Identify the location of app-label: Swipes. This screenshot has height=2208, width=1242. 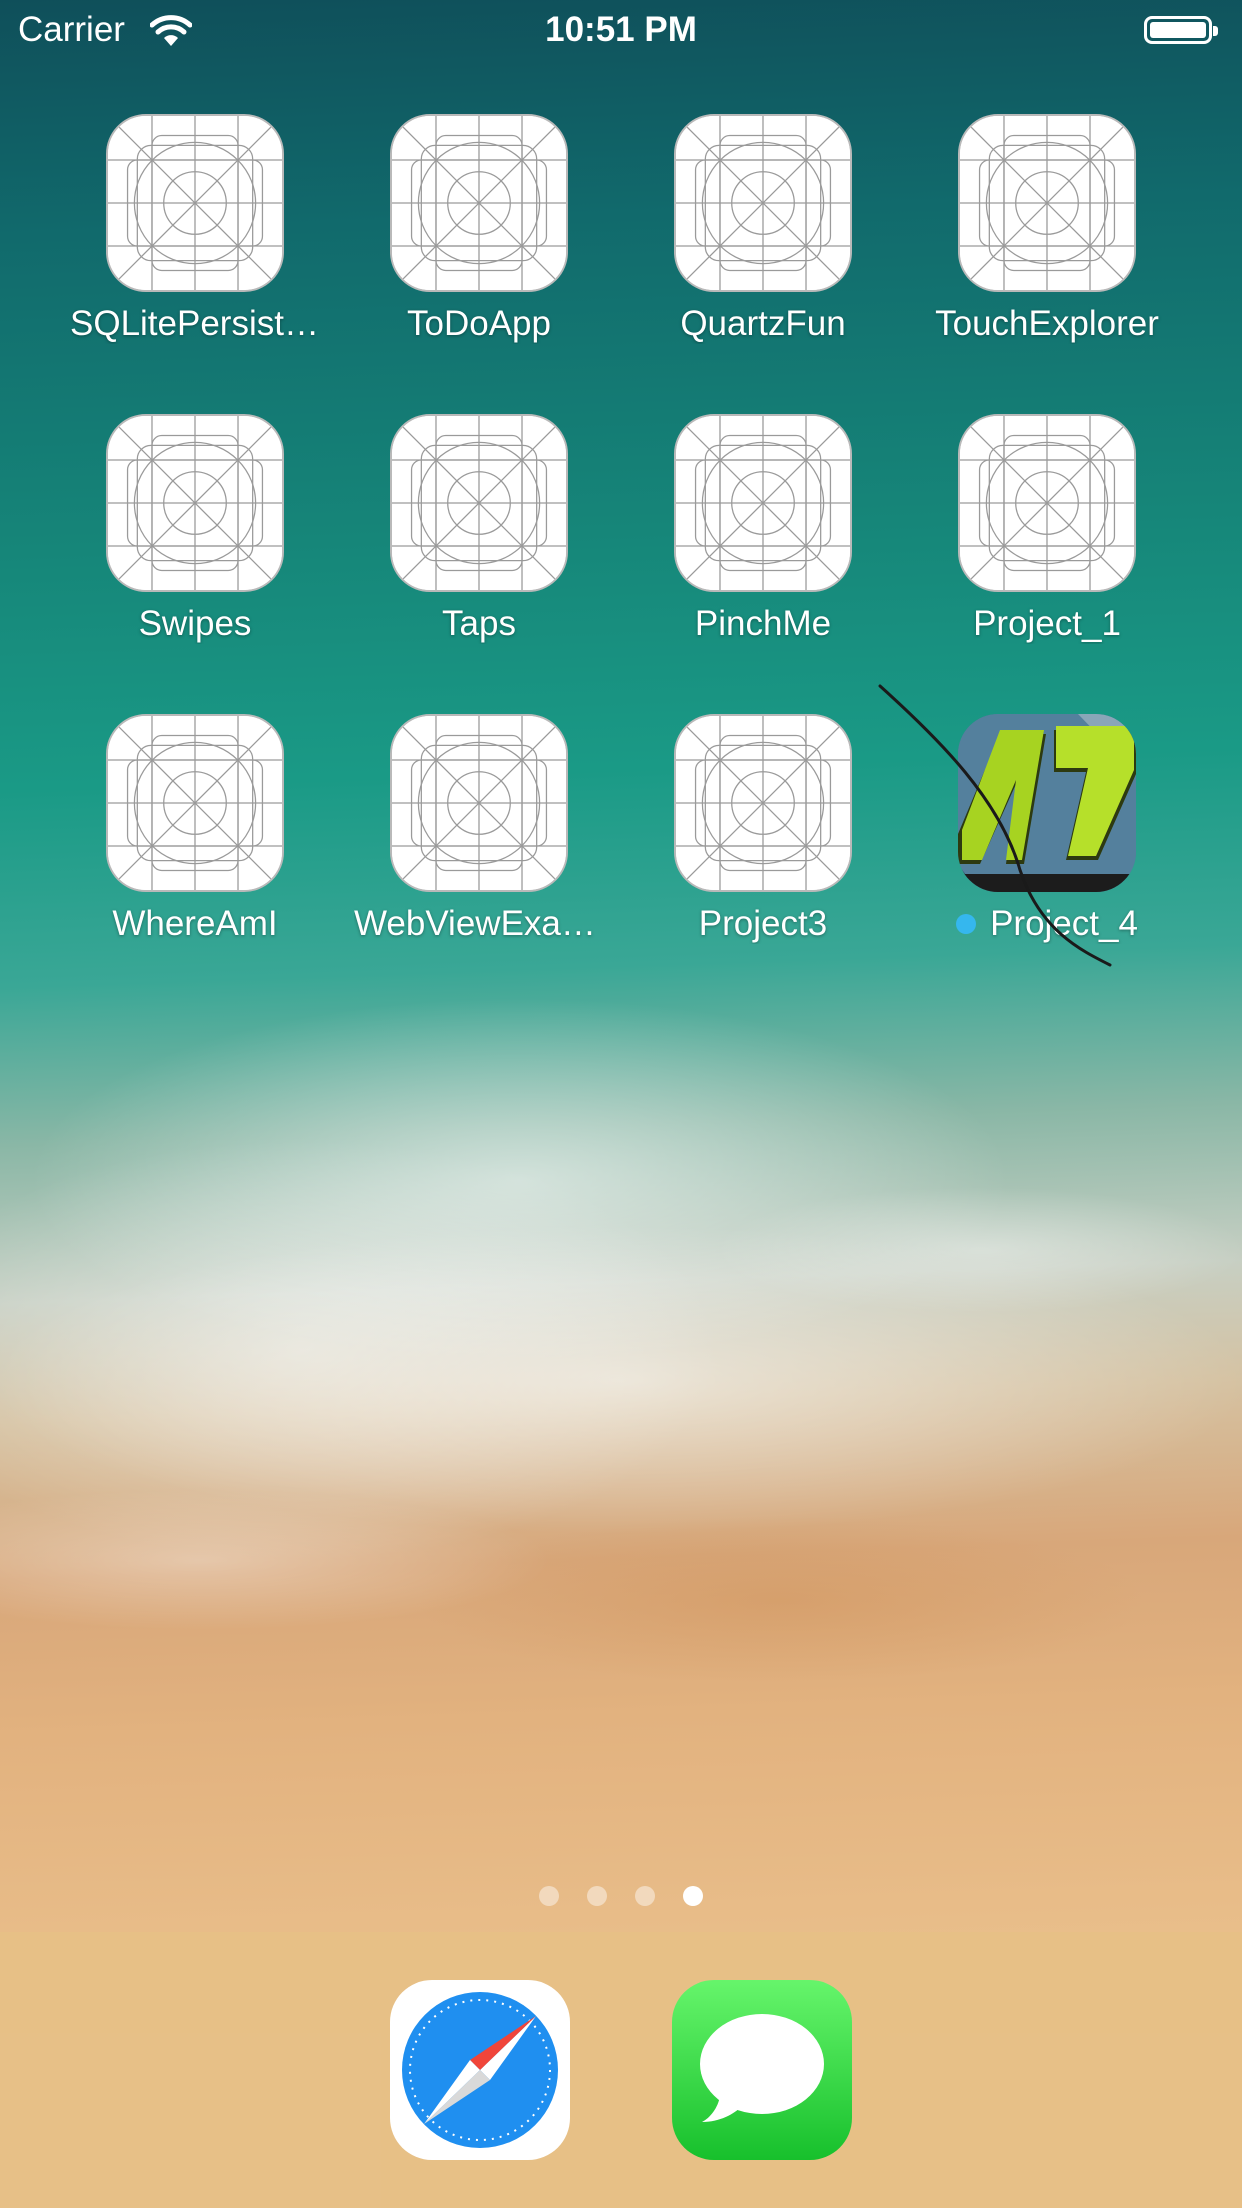
(195, 623).